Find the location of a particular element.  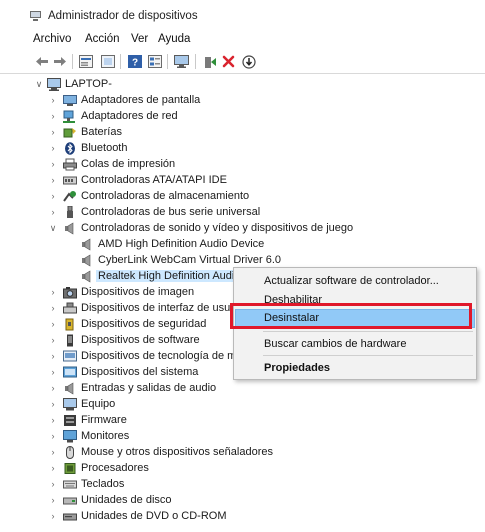

context-menu-label: Propiedades is located at coordinates (297, 368).